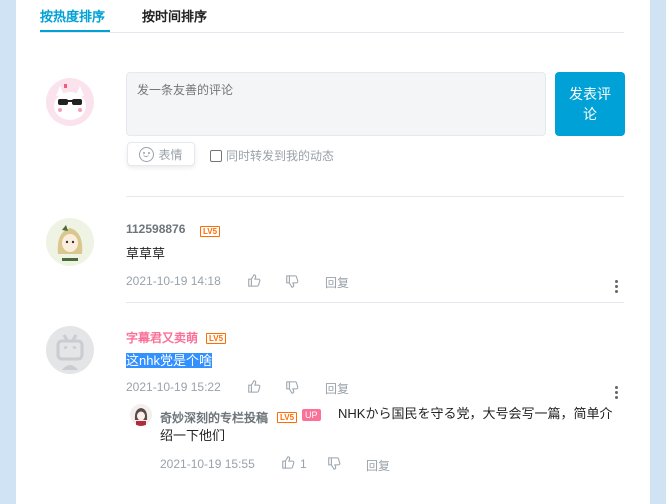 This screenshot has height=504, width=666. Describe the element at coordinates (173, 387) in the screenshot. I see `comment-time: 2021-10-19 15:22` at that location.